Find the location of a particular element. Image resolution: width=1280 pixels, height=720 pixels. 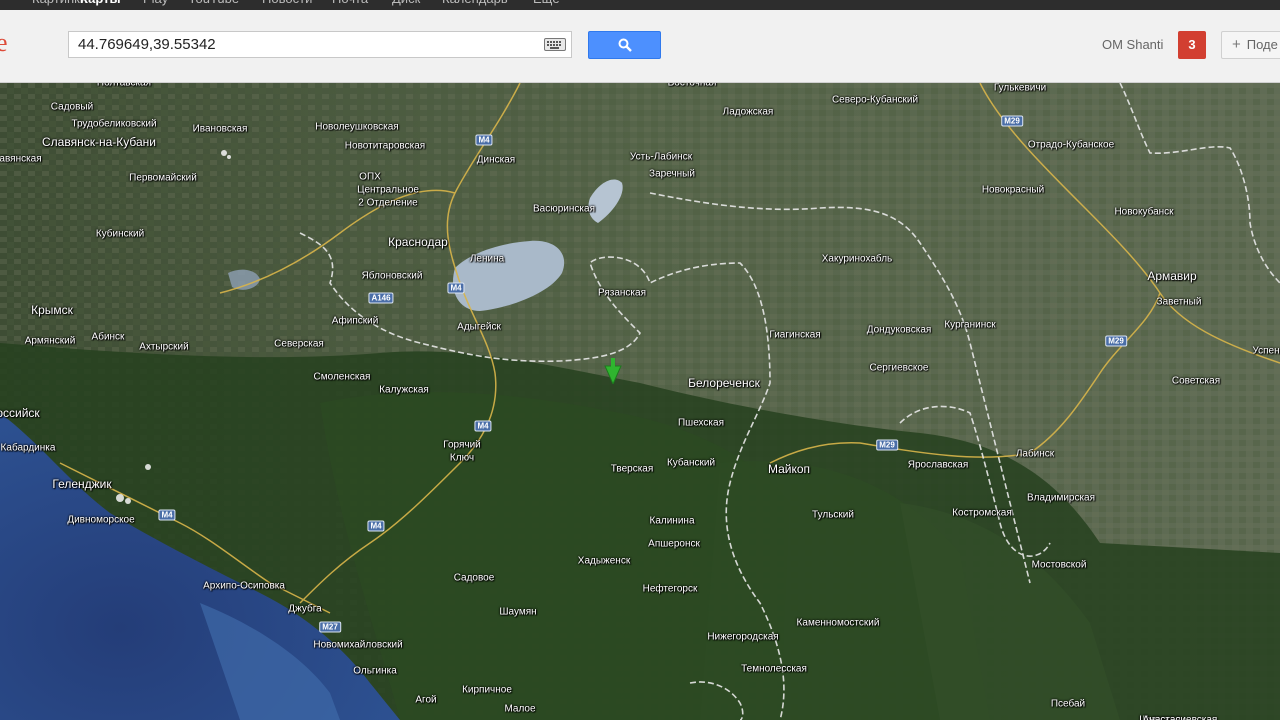

place-label: Рязанская is located at coordinates (622, 293).